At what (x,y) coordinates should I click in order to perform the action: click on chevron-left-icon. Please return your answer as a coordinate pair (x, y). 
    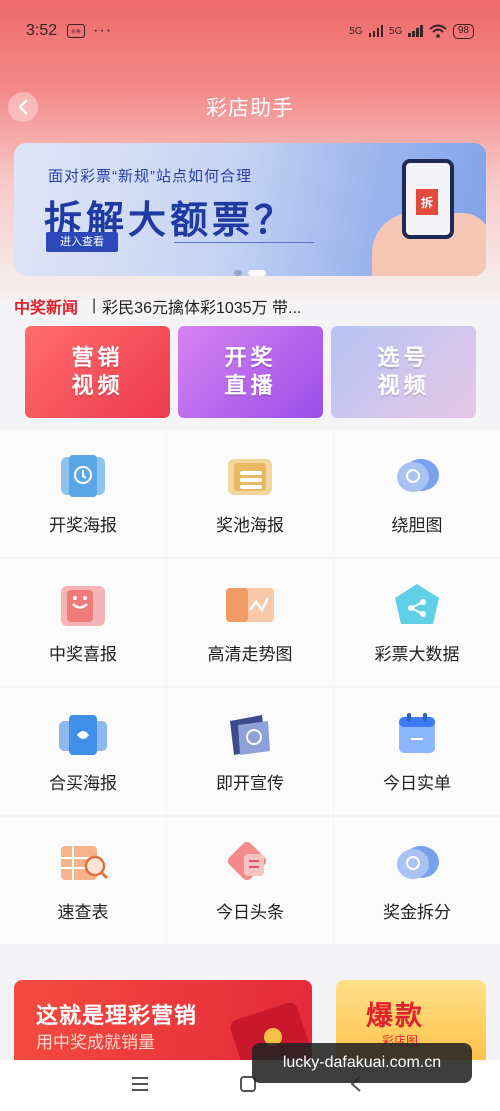
    Looking at the image, I should click on (23, 107).